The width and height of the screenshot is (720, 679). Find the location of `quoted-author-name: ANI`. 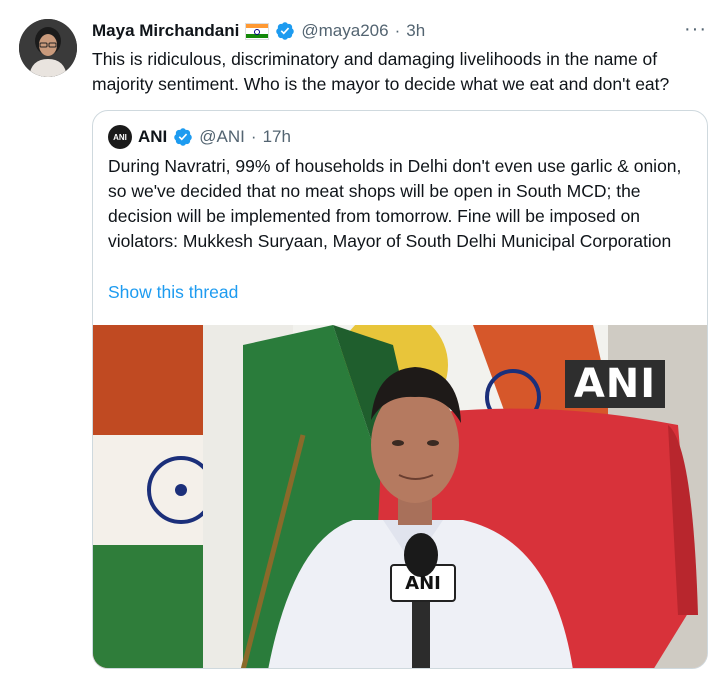

quoted-author-name: ANI is located at coordinates (152, 137).